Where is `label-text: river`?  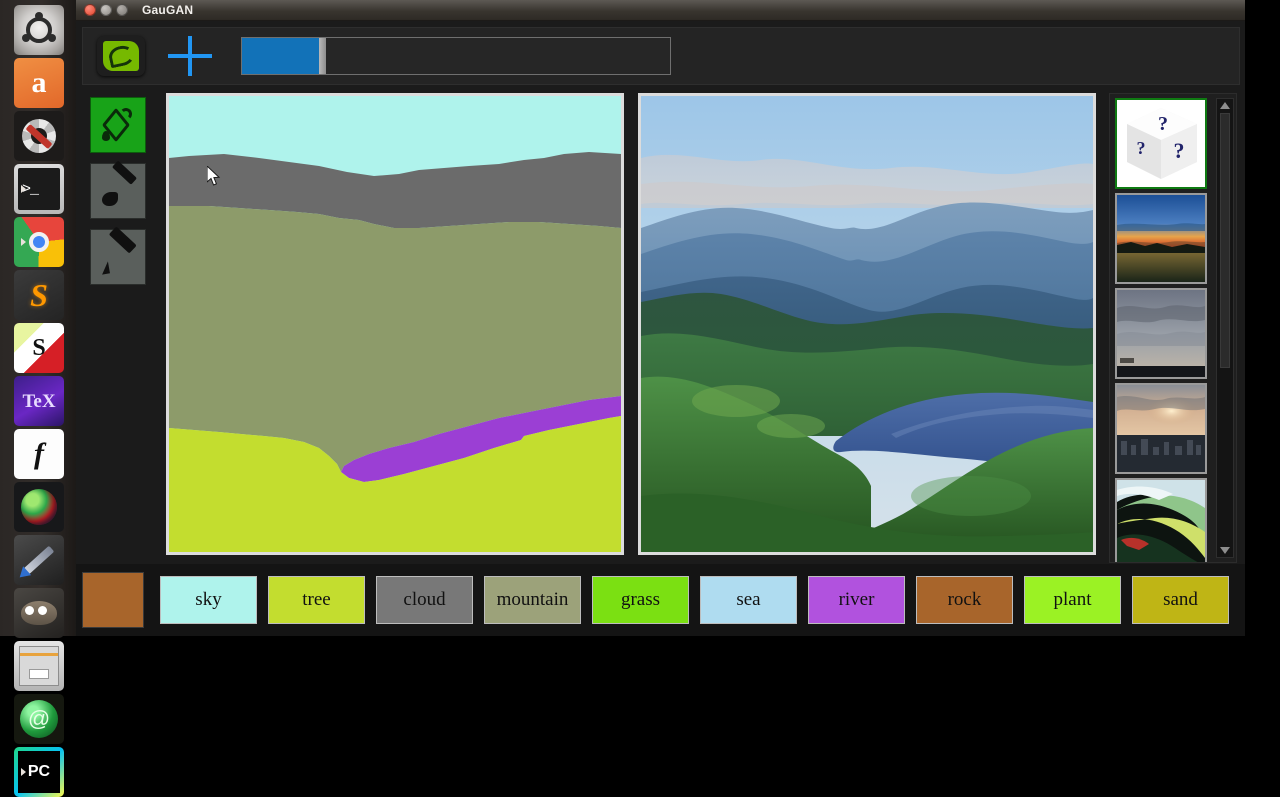 label-text: river is located at coordinates (856, 599).